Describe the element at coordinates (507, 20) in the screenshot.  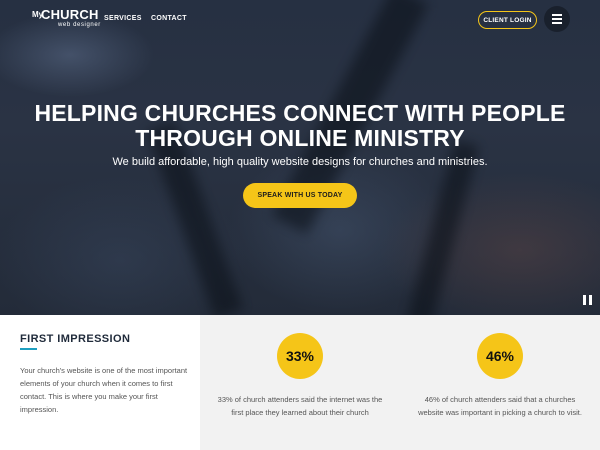
I see `client-login-button: CLIENT LOGIN` at that location.